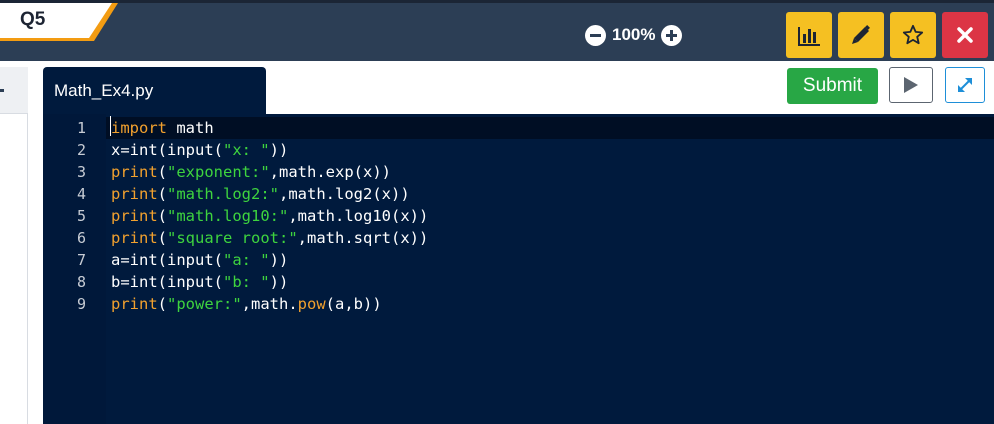  I want to click on pencil-icon, so click(861, 34).